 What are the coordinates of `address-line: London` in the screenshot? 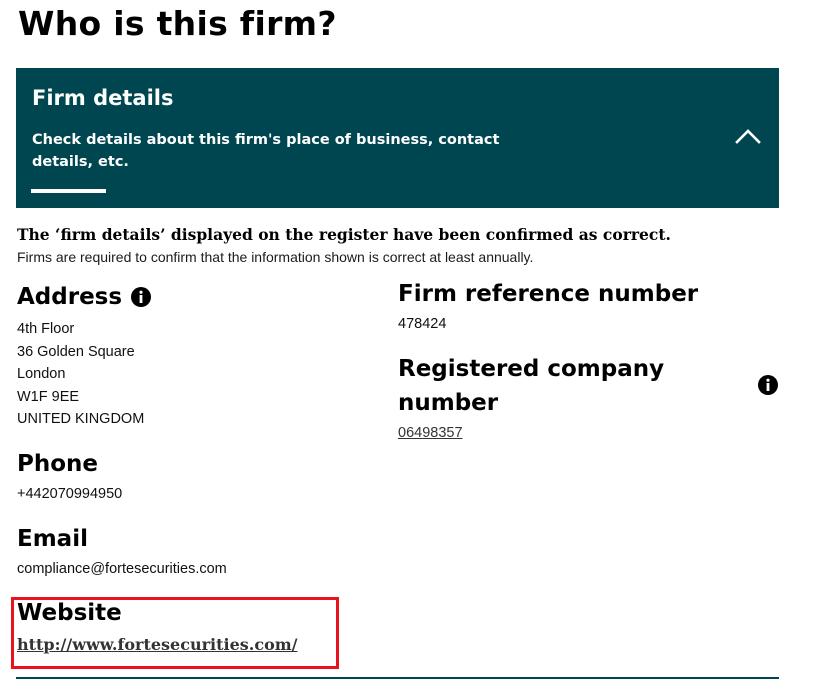 It's located at (41, 374).